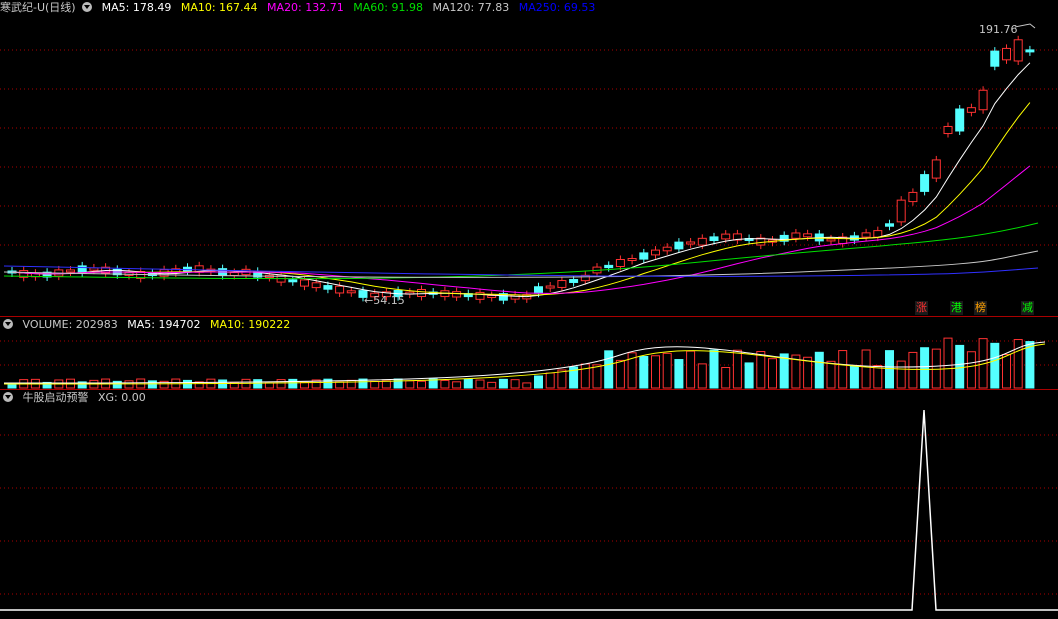 The image size is (1058, 619). Describe the element at coordinates (389, 300) in the screenshot. I see `low-price-value: 54.15` at that location.